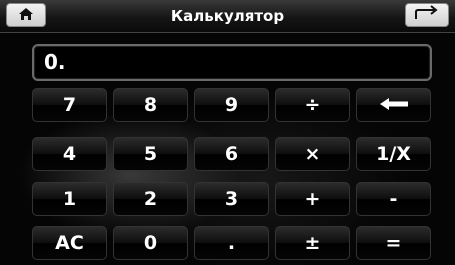  I want to click on key-label: 8, so click(150, 105).